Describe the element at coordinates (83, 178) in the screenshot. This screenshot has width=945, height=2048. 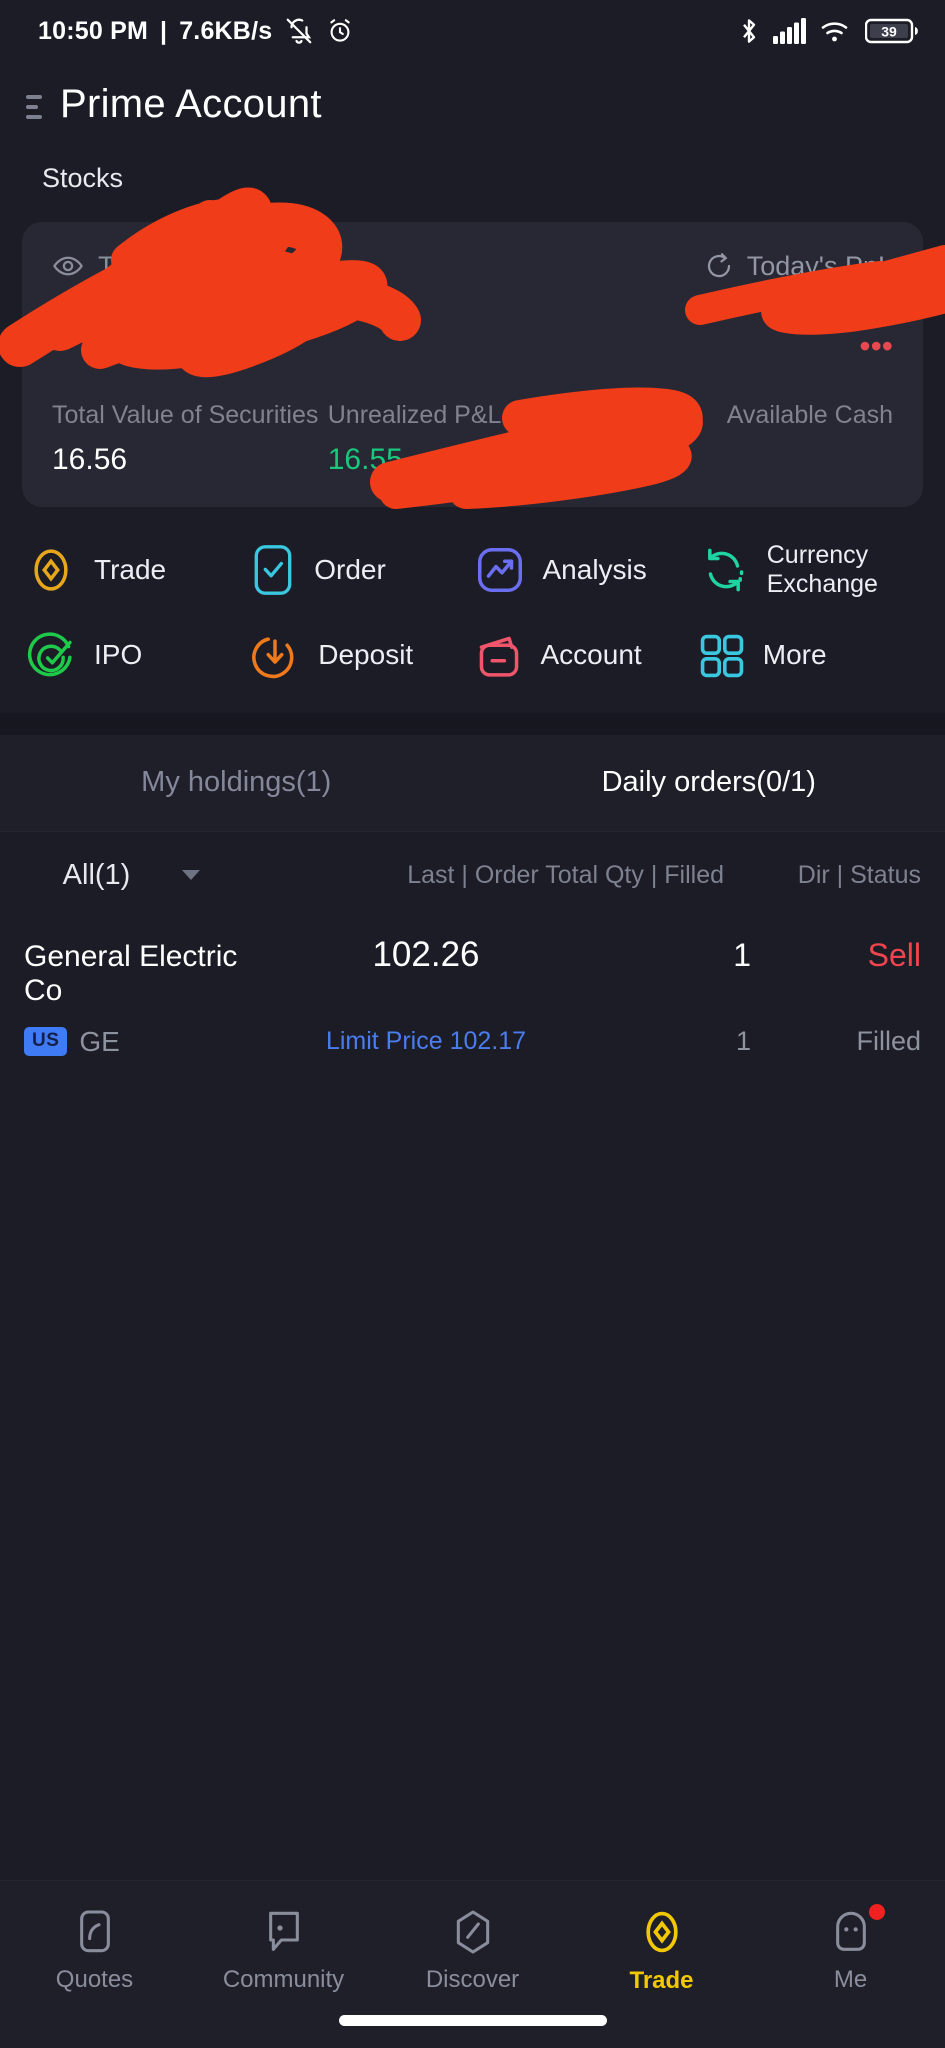
I see `section-label-stocks: Stocks` at that location.